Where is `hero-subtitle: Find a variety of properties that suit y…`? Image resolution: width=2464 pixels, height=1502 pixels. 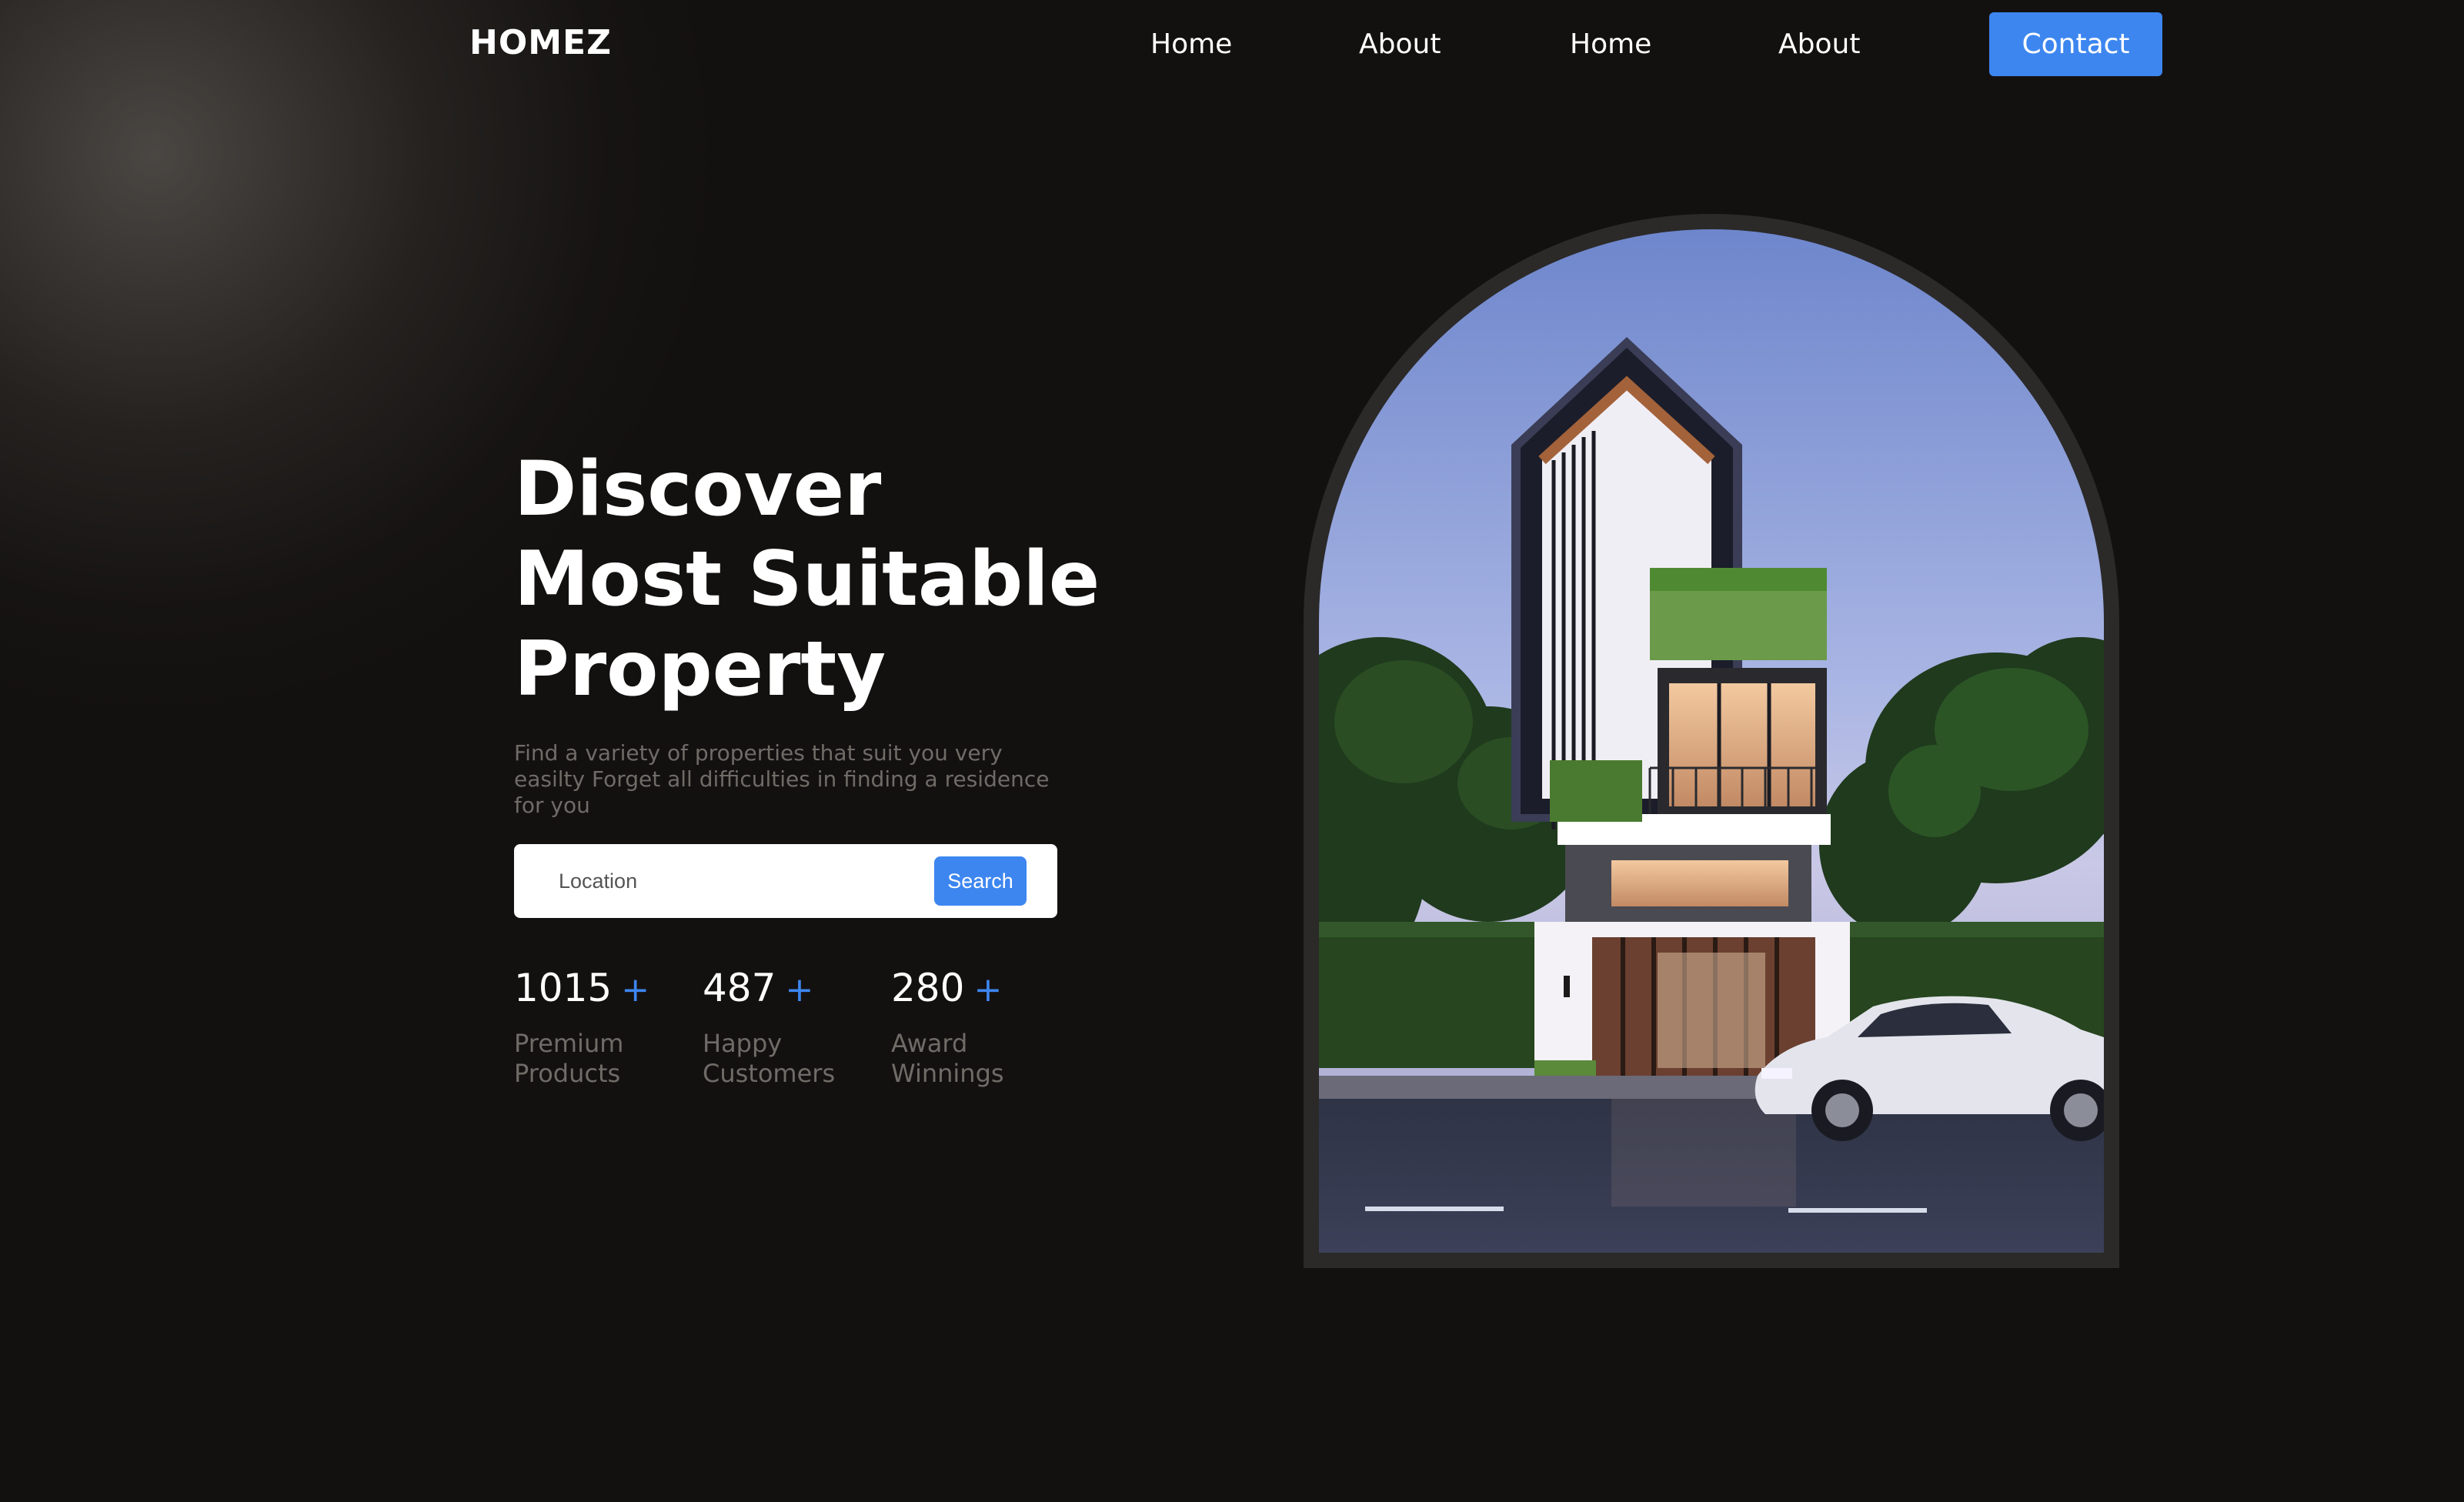 hero-subtitle: Find a variety of properties that suit y… is located at coordinates (782, 779).